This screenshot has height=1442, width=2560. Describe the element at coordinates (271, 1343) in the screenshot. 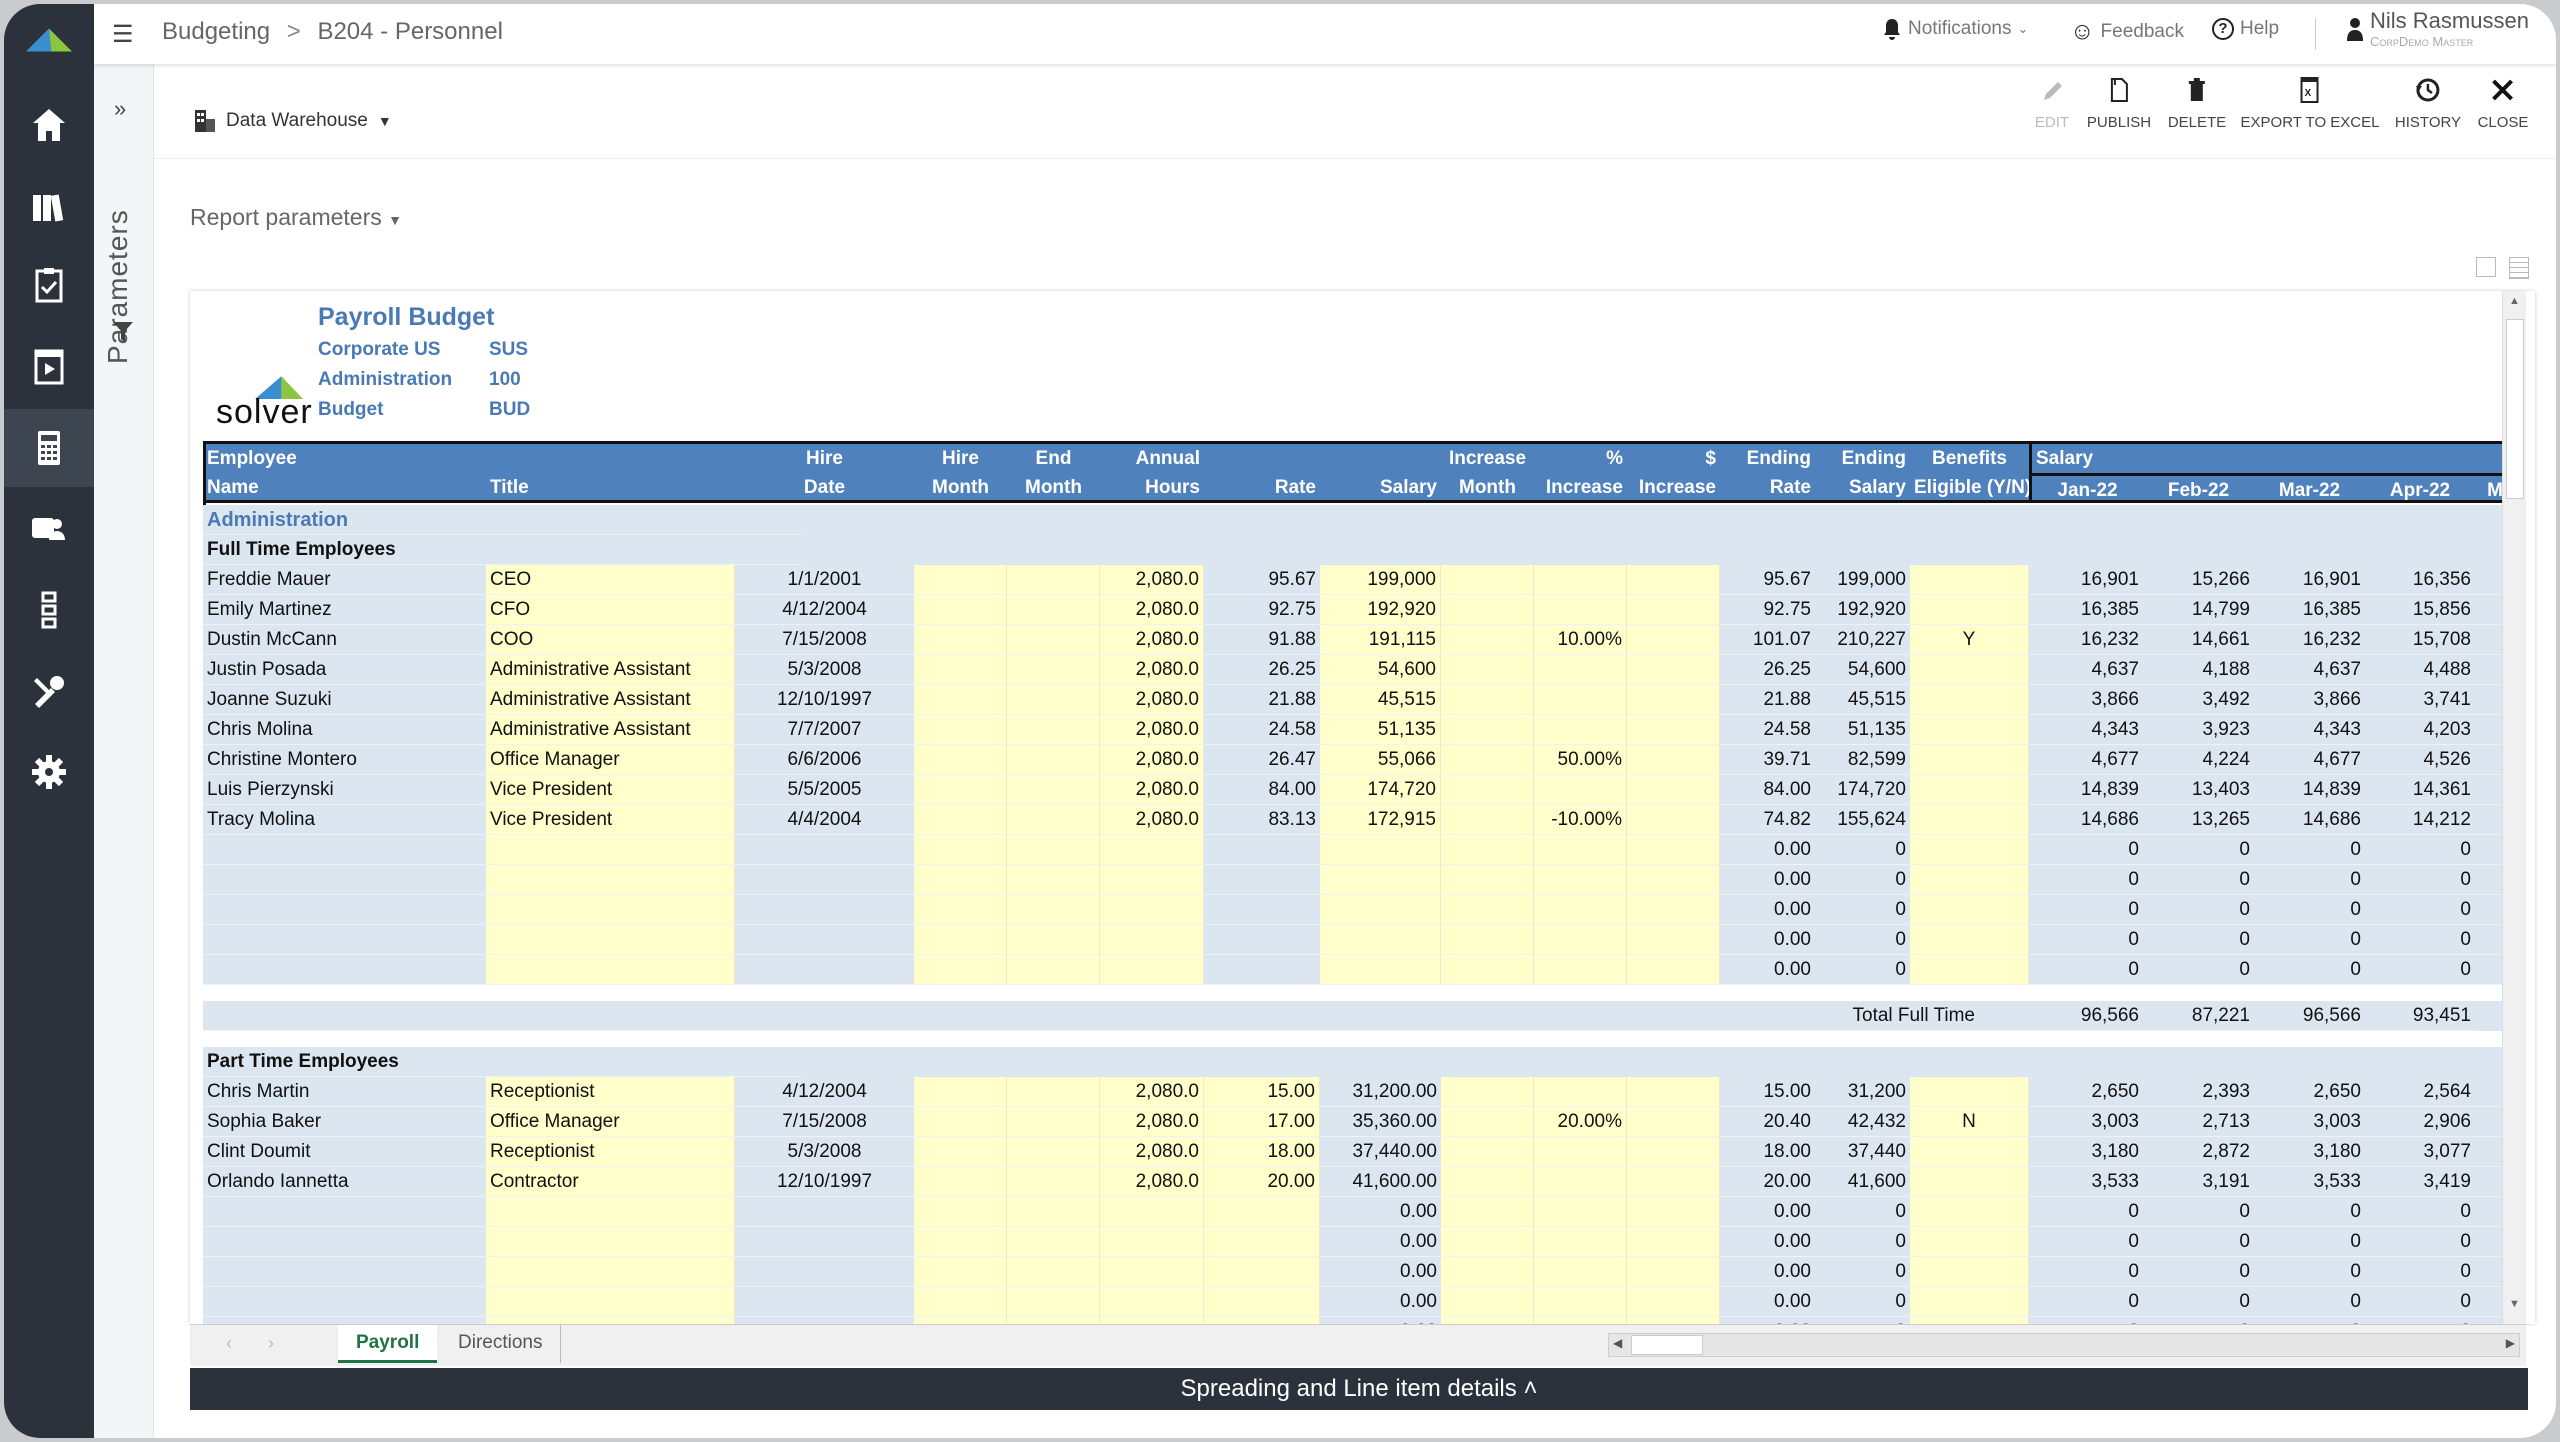

I see `next-sheet-icon: ›` at that location.